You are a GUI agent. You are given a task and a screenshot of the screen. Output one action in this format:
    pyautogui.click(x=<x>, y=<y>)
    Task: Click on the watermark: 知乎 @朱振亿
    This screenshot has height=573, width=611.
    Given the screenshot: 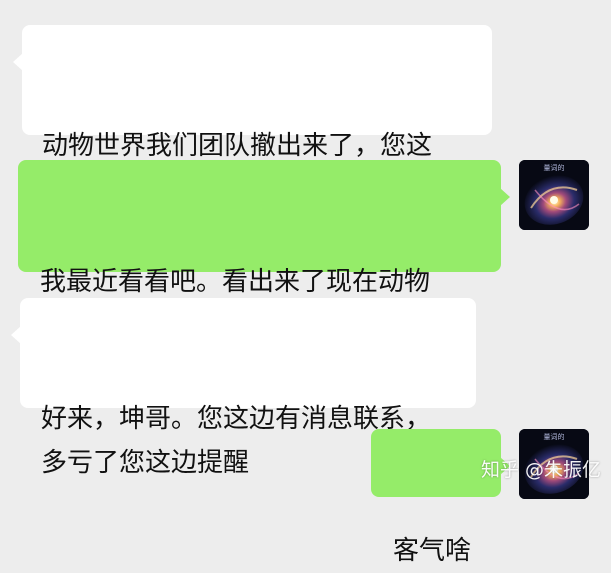 What is the action you would take?
    pyautogui.click(x=540, y=470)
    